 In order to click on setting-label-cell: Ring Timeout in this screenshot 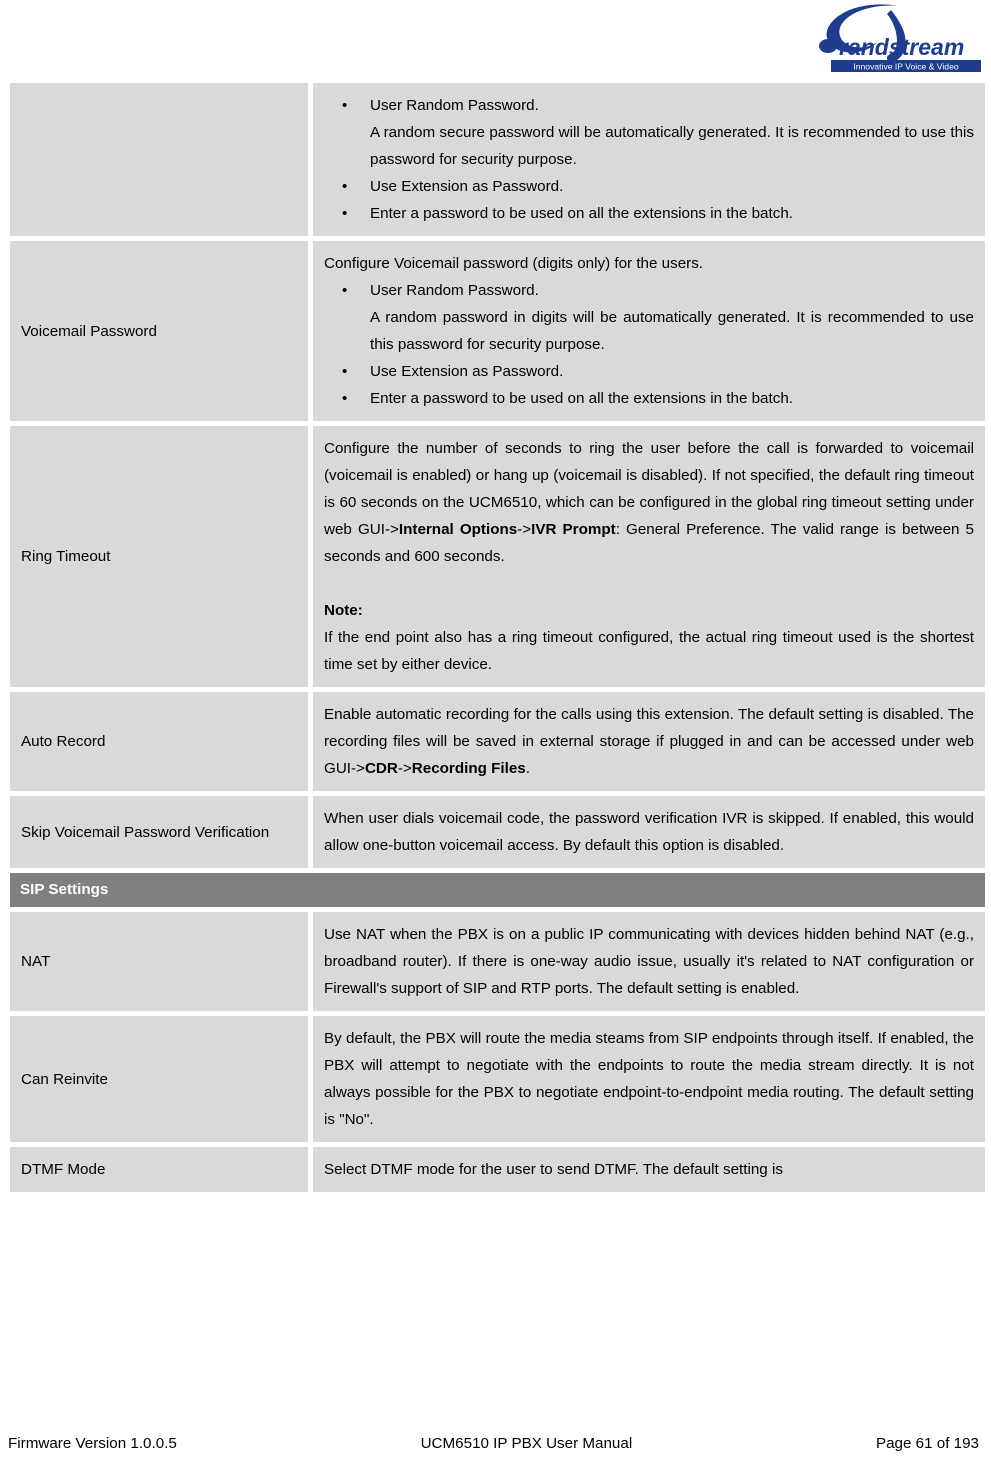, I will do `click(159, 556)`.